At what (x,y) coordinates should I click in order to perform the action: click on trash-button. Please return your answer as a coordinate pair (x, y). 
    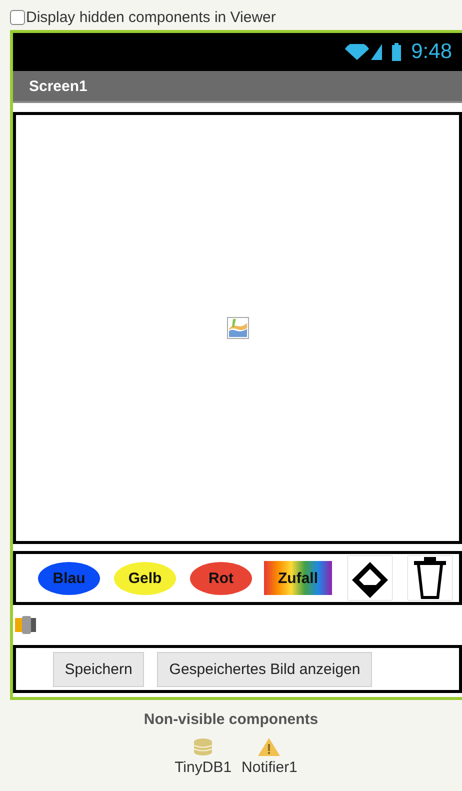
    Looking at the image, I should click on (430, 578).